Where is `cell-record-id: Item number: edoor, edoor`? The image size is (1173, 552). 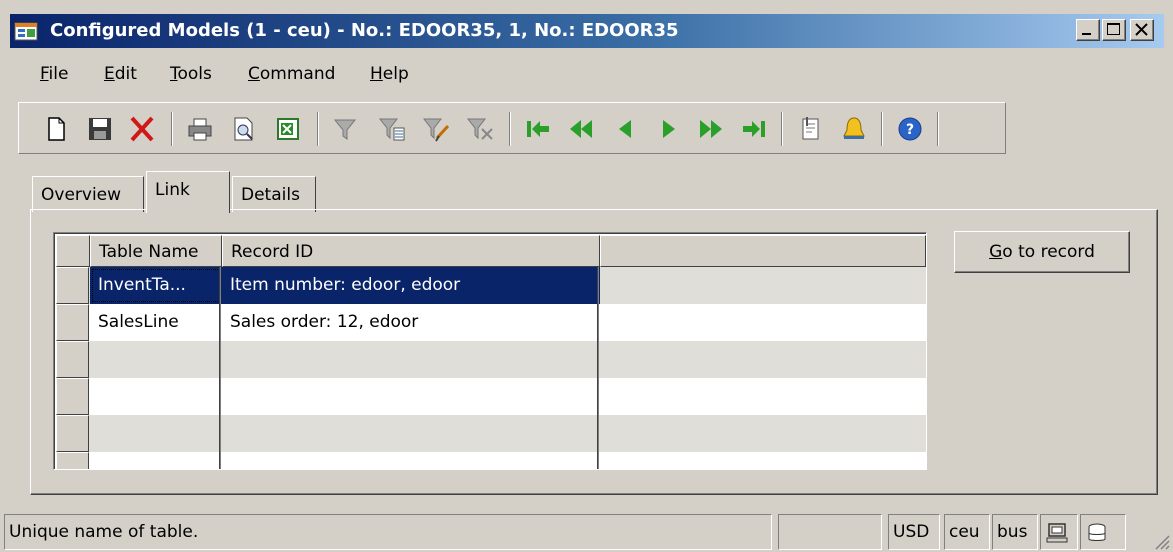 cell-record-id: Item number: edoor, edoor is located at coordinates (411, 285).